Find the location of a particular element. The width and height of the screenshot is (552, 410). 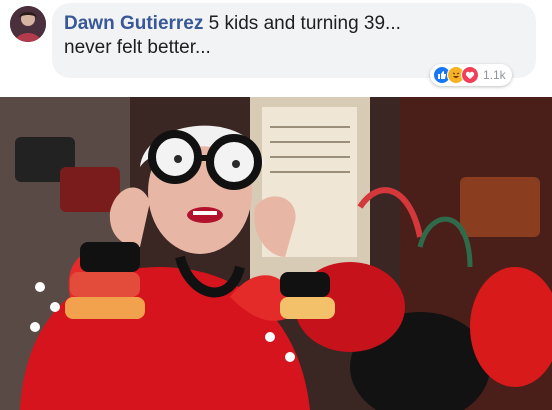

avatar-image is located at coordinates (28, 24).